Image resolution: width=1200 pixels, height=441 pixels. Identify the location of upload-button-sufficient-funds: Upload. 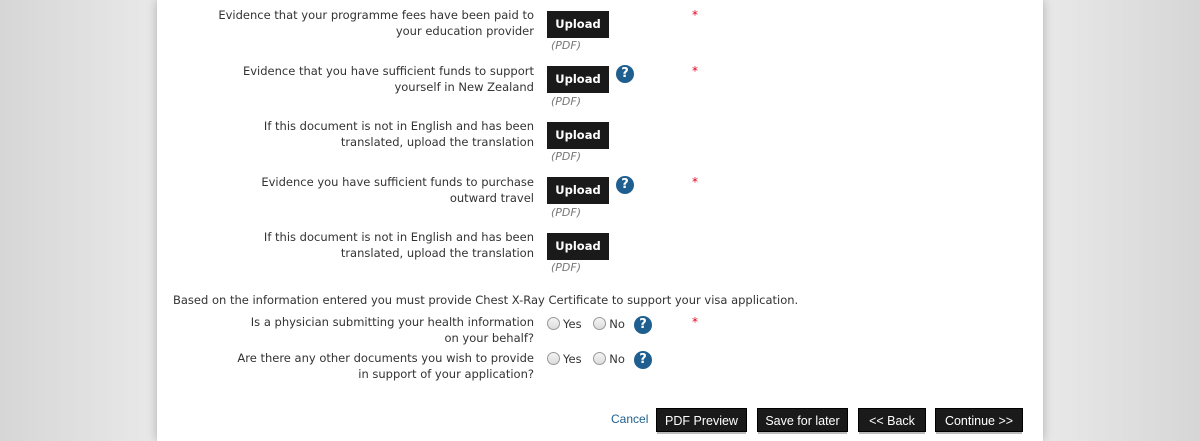
(578, 79).